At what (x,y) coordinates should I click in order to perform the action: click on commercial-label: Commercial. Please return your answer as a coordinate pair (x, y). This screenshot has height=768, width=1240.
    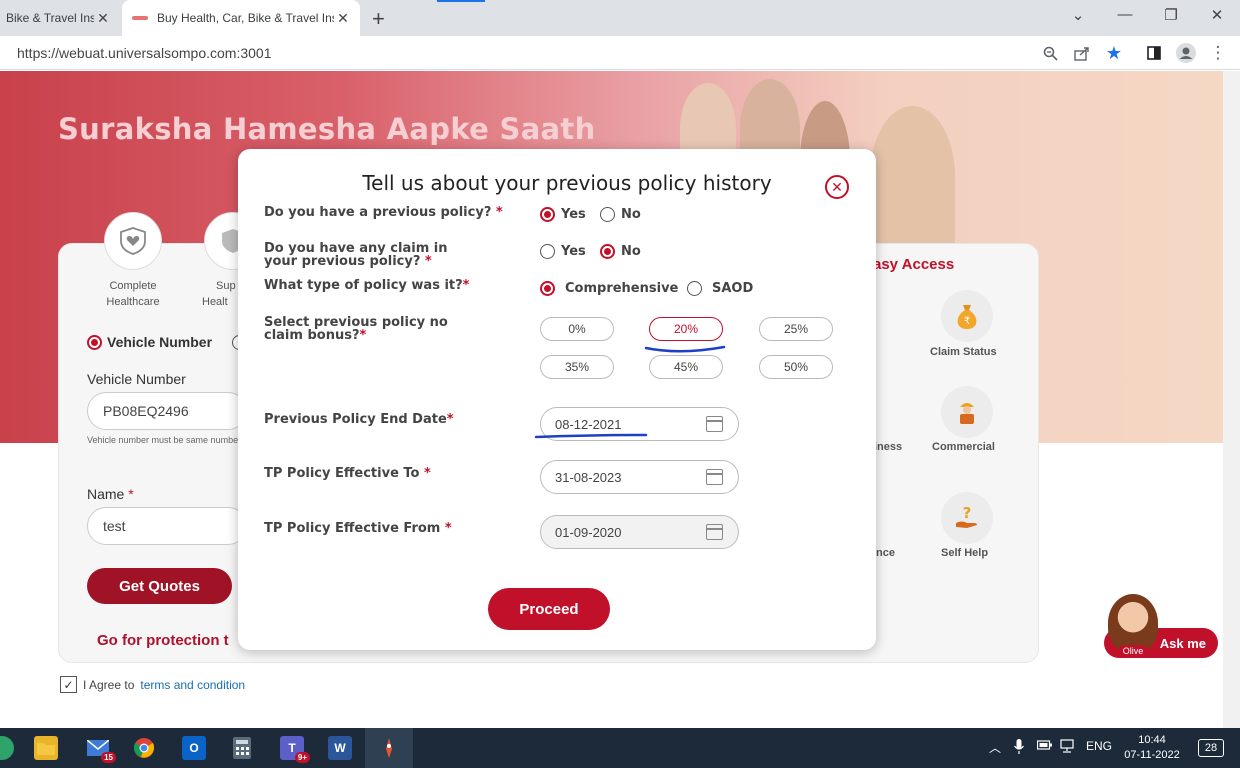
    Looking at the image, I should click on (963, 447).